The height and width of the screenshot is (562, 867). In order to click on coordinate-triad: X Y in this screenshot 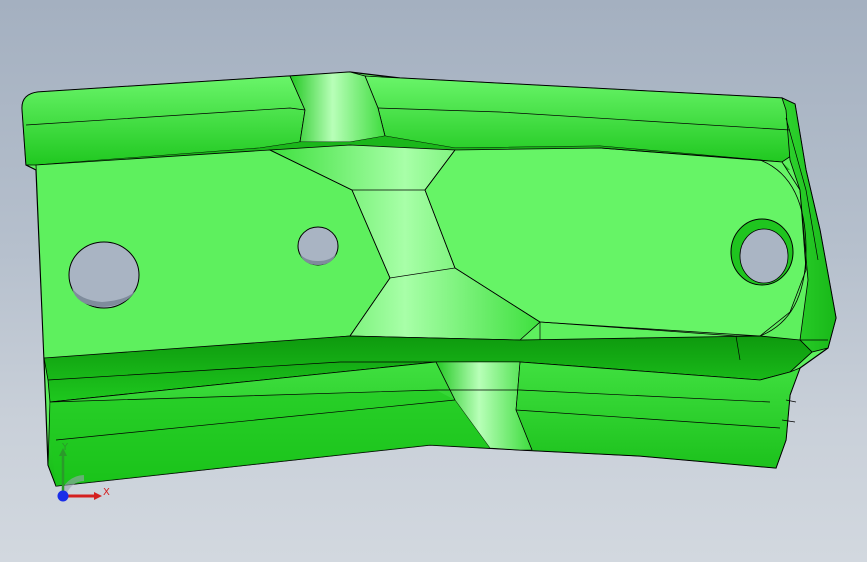, I will do `click(86, 473)`.